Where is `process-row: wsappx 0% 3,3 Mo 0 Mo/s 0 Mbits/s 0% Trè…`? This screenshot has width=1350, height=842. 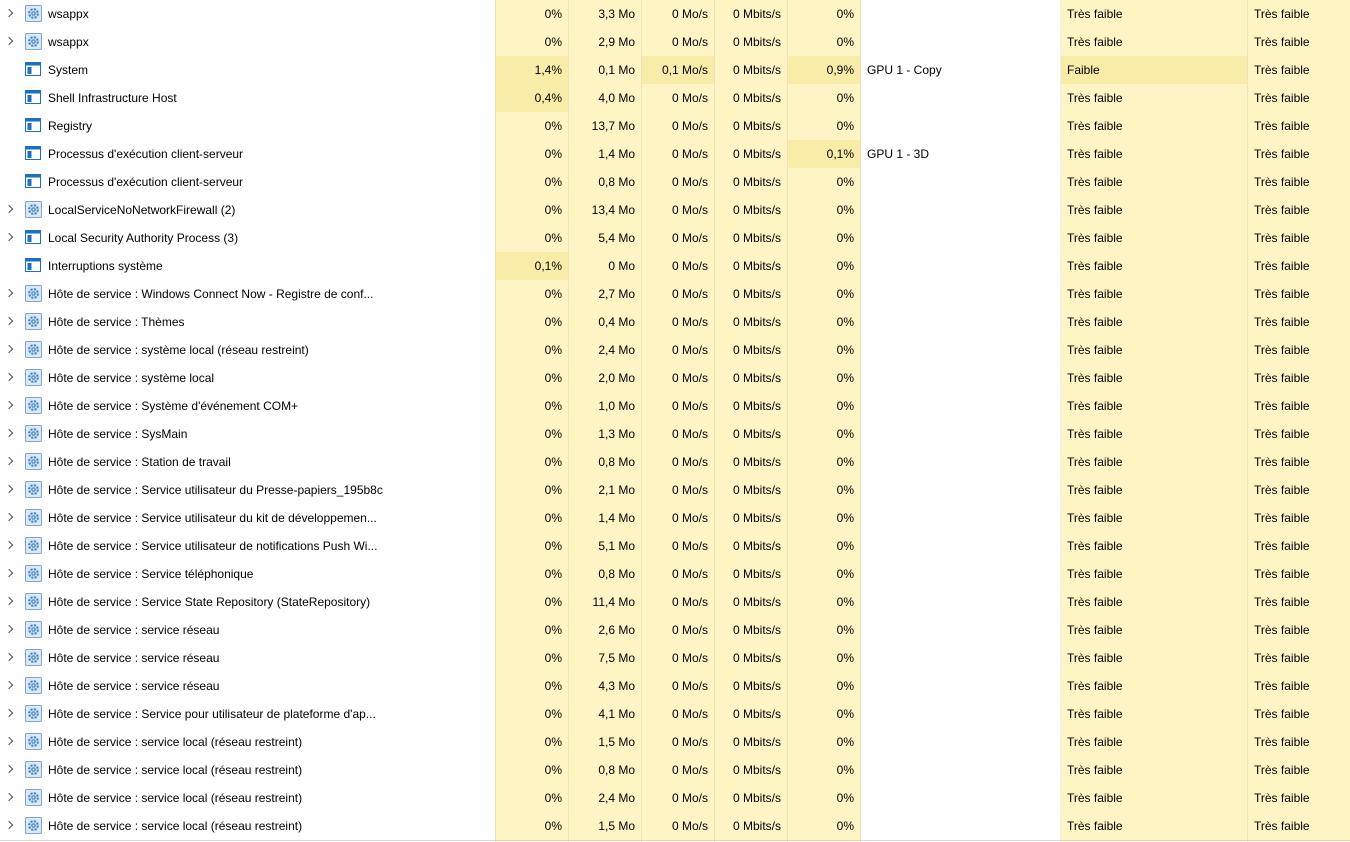
process-row: wsappx 0% 3,3 Mo 0 Mo/s 0 Mbits/s 0% Trè… is located at coordinates (675, 14).